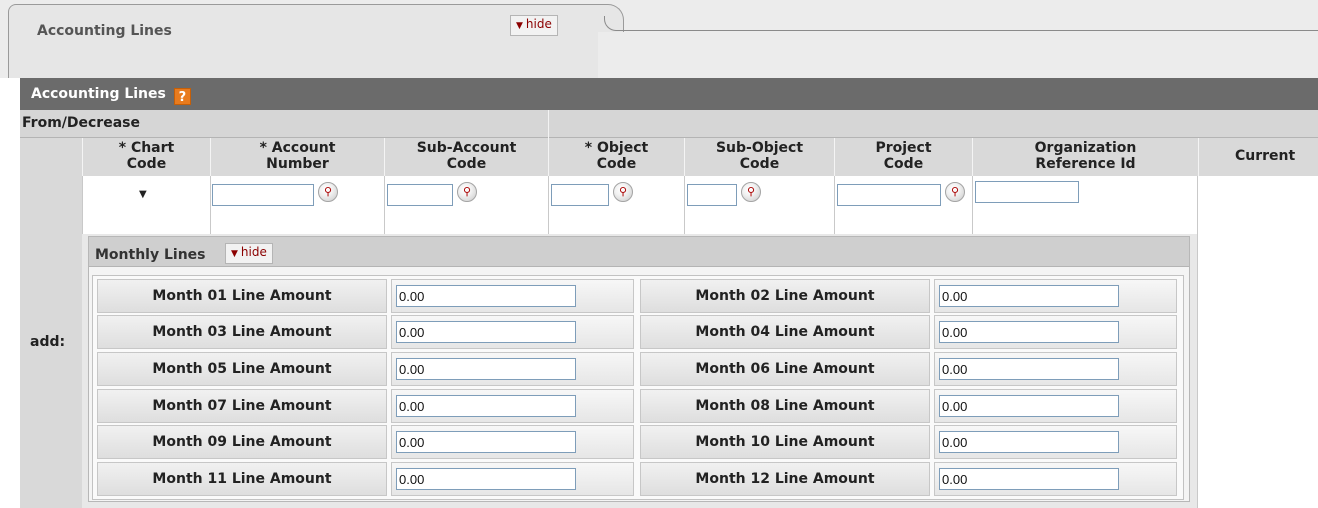 Image resolution: width=1318 pixels, height=508 pixels. Describe the element at coordinates (785, 369) in the screenshot. I see `month-06-label: Month 06 Line Amount` at that location.